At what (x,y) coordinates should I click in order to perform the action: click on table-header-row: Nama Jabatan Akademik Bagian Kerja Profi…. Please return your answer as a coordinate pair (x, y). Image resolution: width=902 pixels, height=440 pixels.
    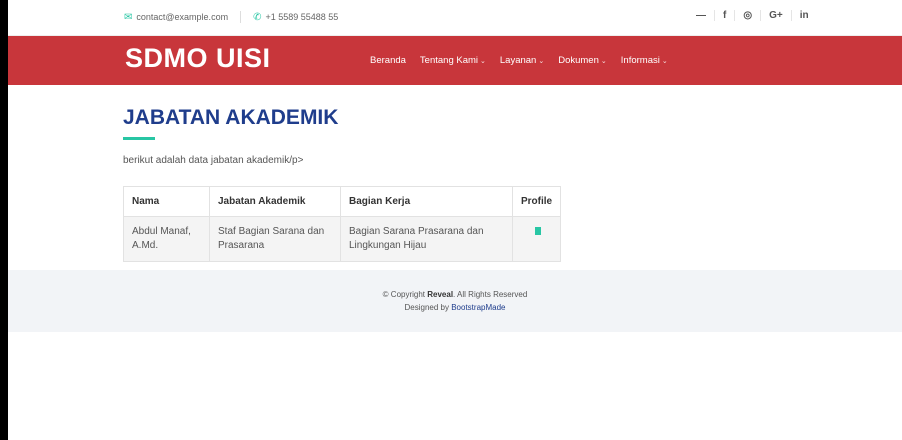
    Looking at the image, I should click on (342, 201).